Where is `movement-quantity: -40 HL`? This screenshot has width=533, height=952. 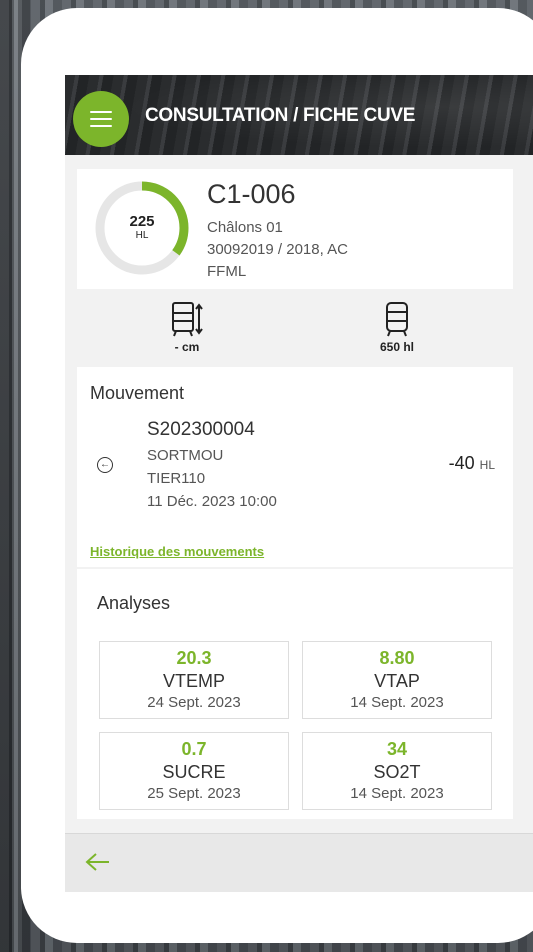
movement-quantity: -40 HL is located at coordinates (472, 463).